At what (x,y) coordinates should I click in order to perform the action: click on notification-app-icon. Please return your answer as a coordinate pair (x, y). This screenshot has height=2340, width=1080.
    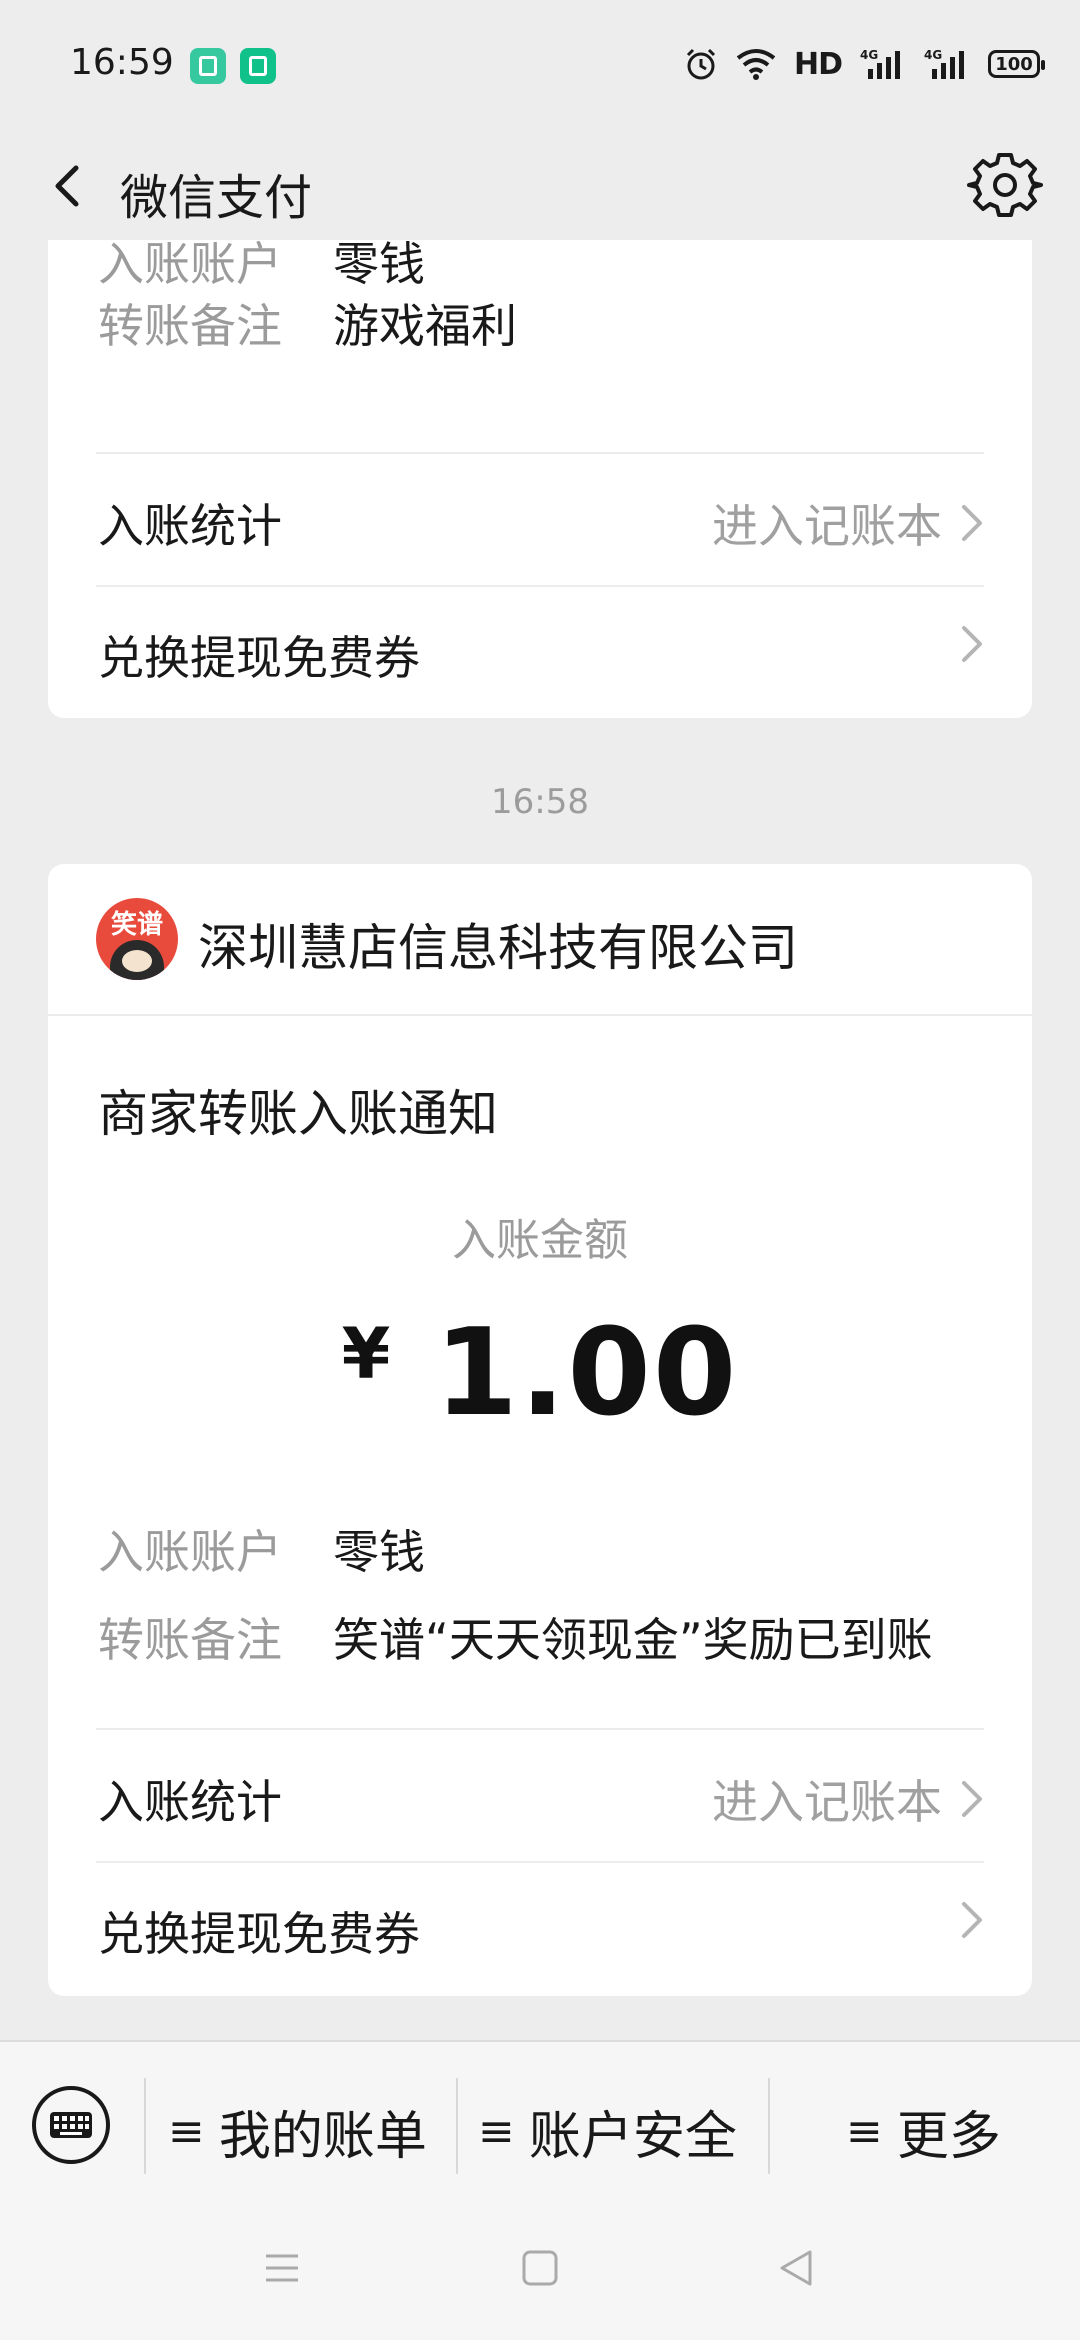
    Looking at the image, I should click on (208, 66).